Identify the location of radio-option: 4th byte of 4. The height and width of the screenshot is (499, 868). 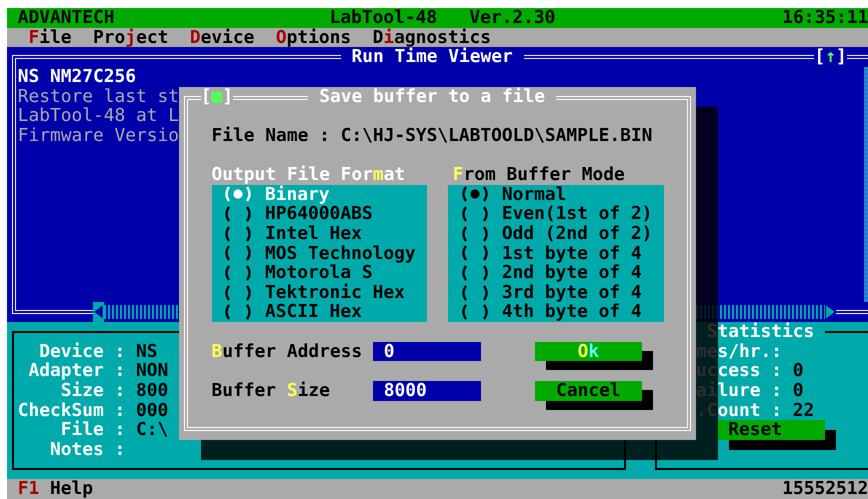
(561, 312).